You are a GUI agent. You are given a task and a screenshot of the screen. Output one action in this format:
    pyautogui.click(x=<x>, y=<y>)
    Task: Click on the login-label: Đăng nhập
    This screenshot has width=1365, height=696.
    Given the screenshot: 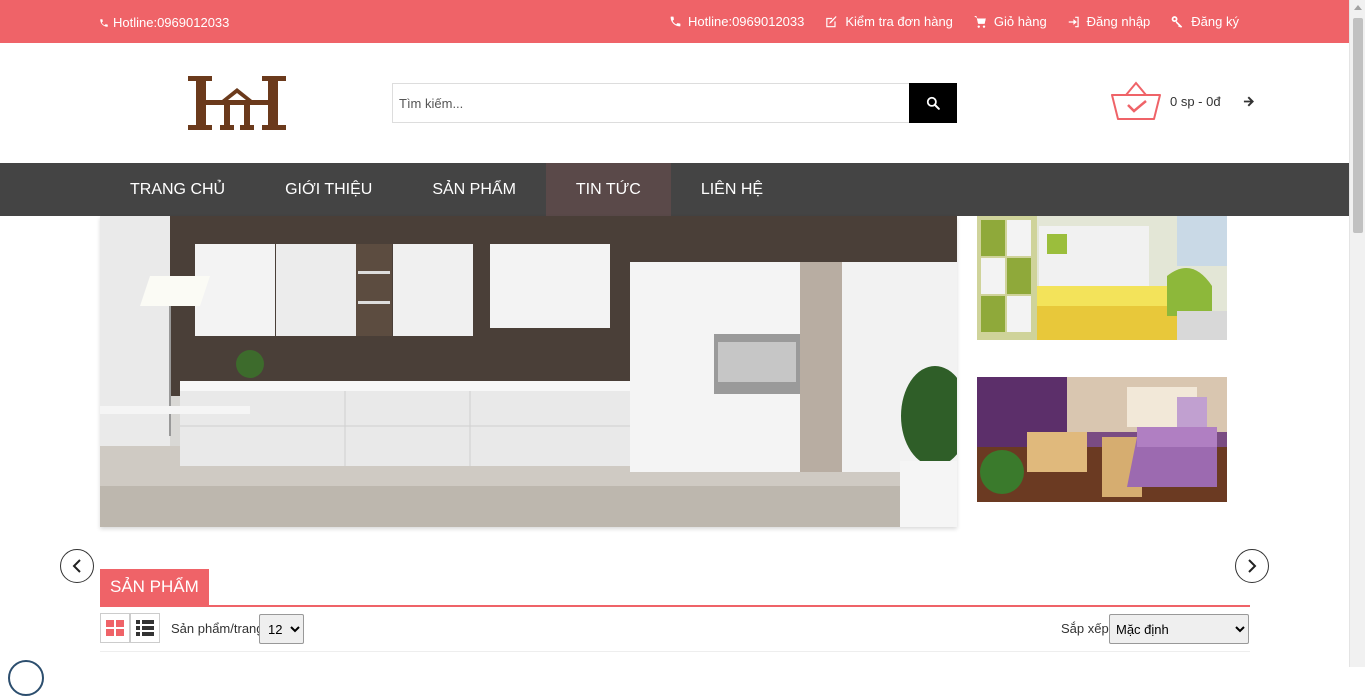 What is the action you would take?
    pyautogui.click(x=1118, y=21)
    